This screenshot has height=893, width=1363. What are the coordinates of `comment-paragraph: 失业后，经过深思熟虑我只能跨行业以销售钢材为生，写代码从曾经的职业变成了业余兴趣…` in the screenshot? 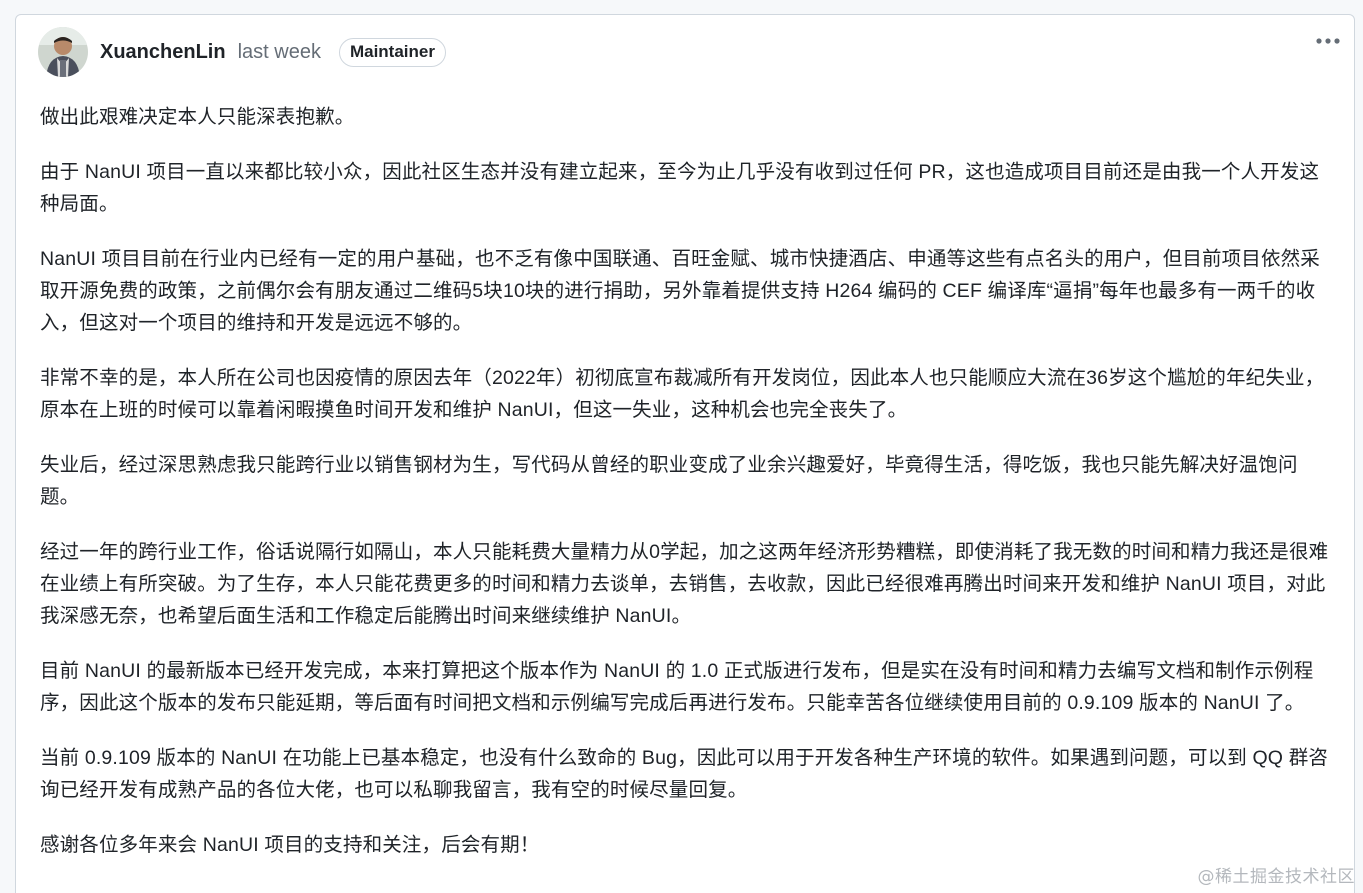 It's located at (669, 481).